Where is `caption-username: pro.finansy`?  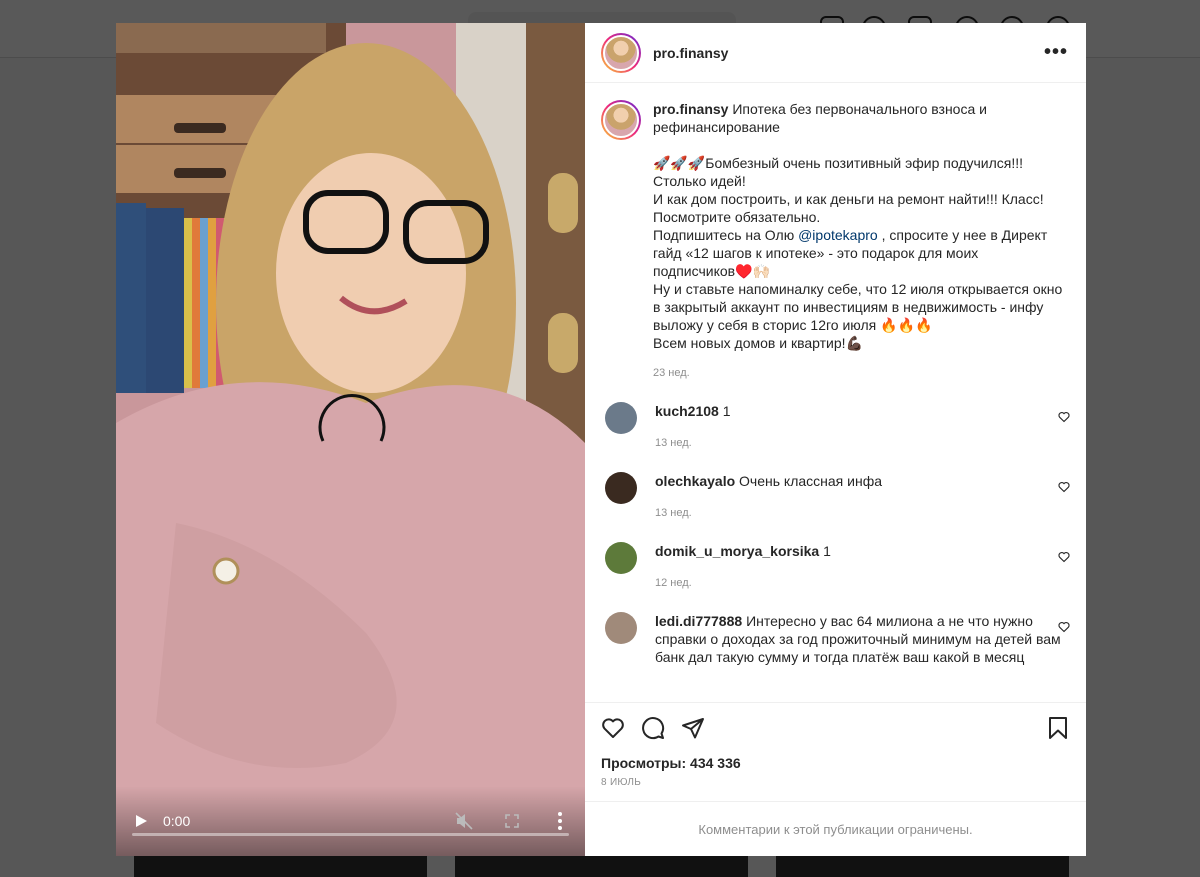
caption-username: pro.finansy is located at coordinates (690, 109).